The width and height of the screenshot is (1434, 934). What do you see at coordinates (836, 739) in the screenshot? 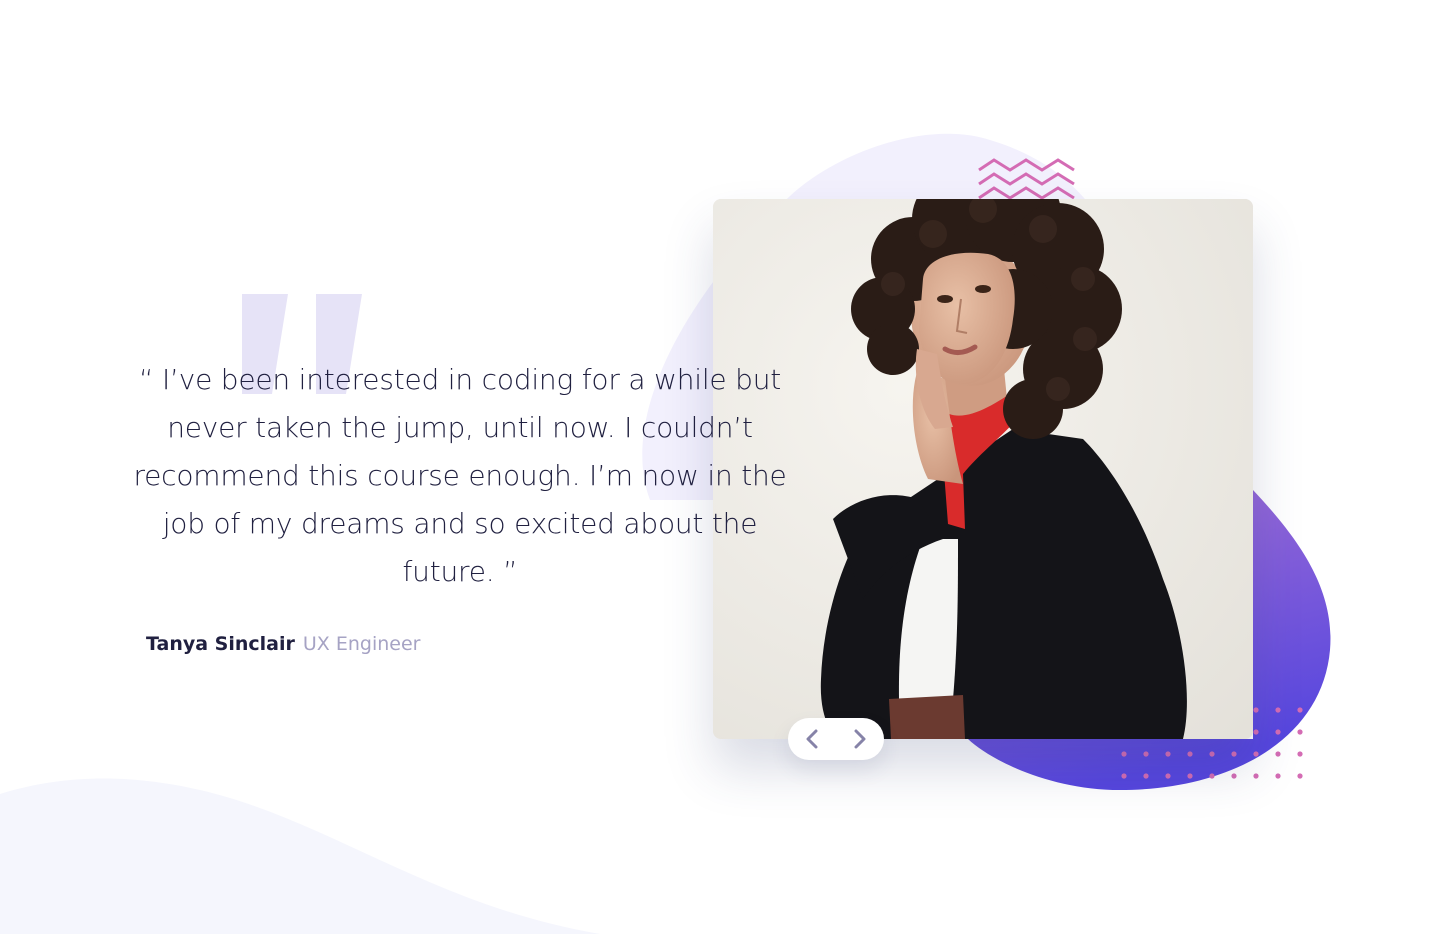
I see `slider-controls` at bounding box center [836, 739].